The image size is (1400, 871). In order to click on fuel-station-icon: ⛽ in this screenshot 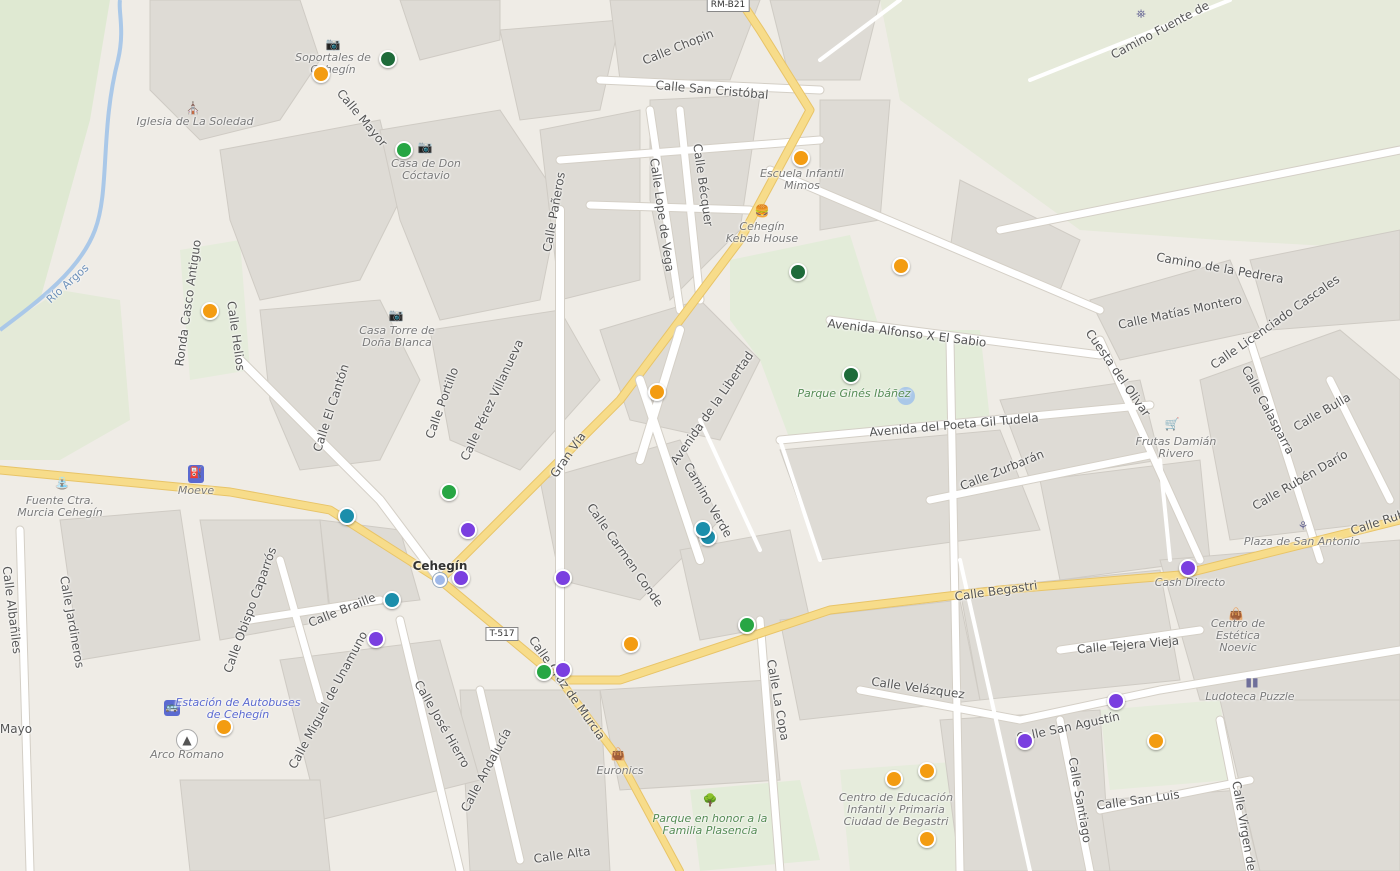, I will do `click(196, 474)`.